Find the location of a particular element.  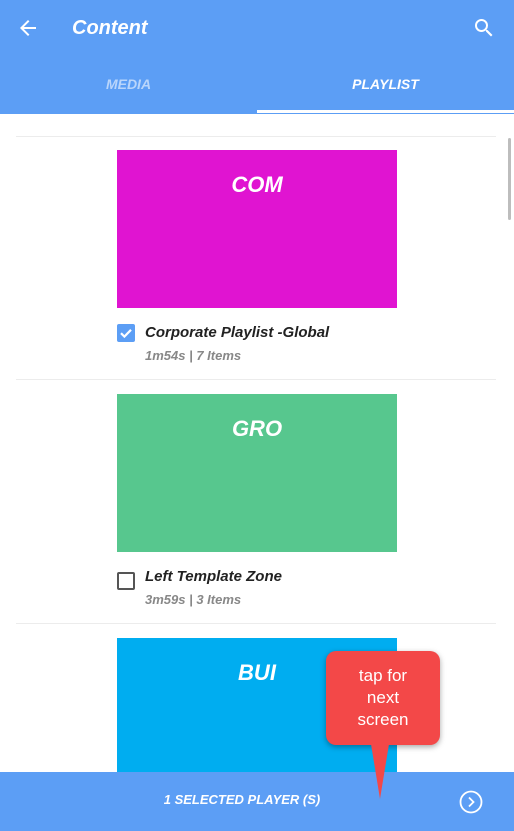

search-button is located at coordinates (484, 28).